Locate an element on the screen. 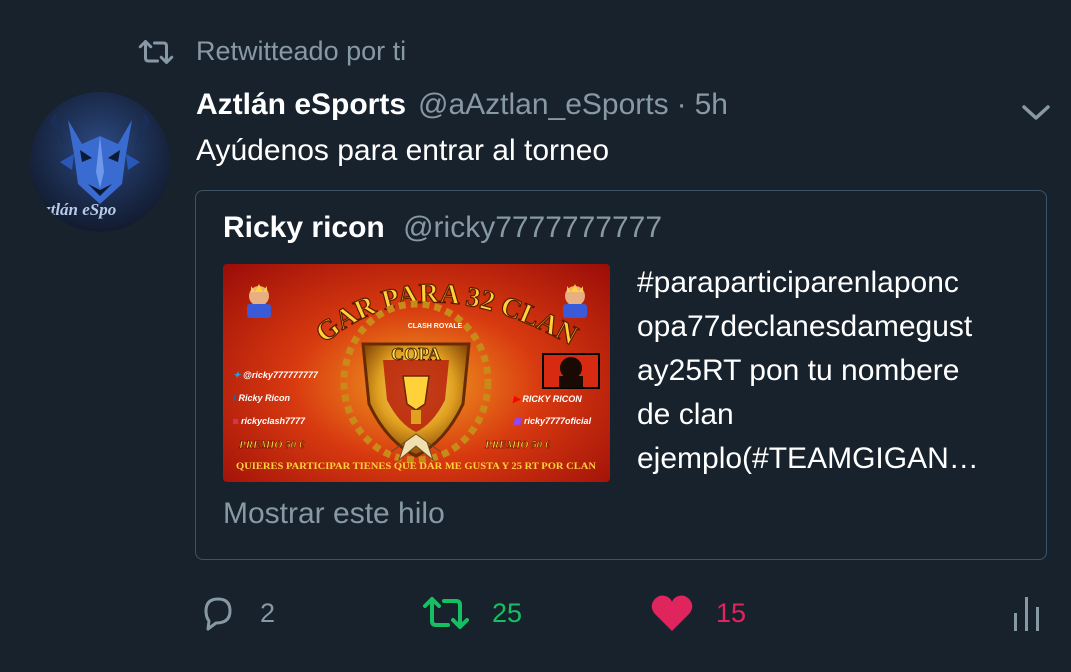  tweet-header: Aztlán eSports @aAztlan_eSports · 5h is located at coordinates (462, 105).